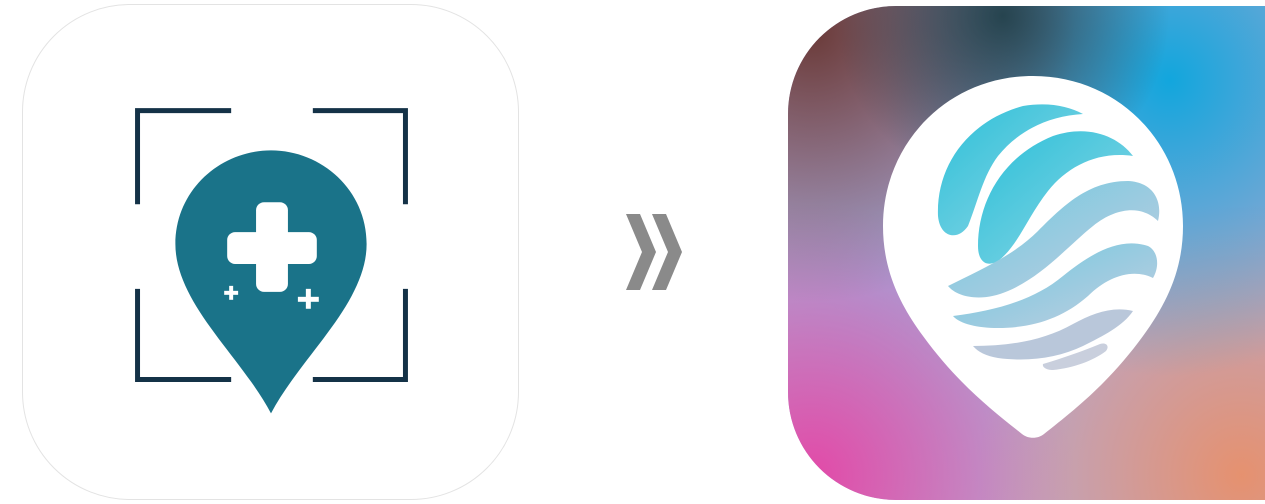  Describe the element at coordinates (655, 252) in the screenshot. I see `double-chevron-right-icon` at that location.